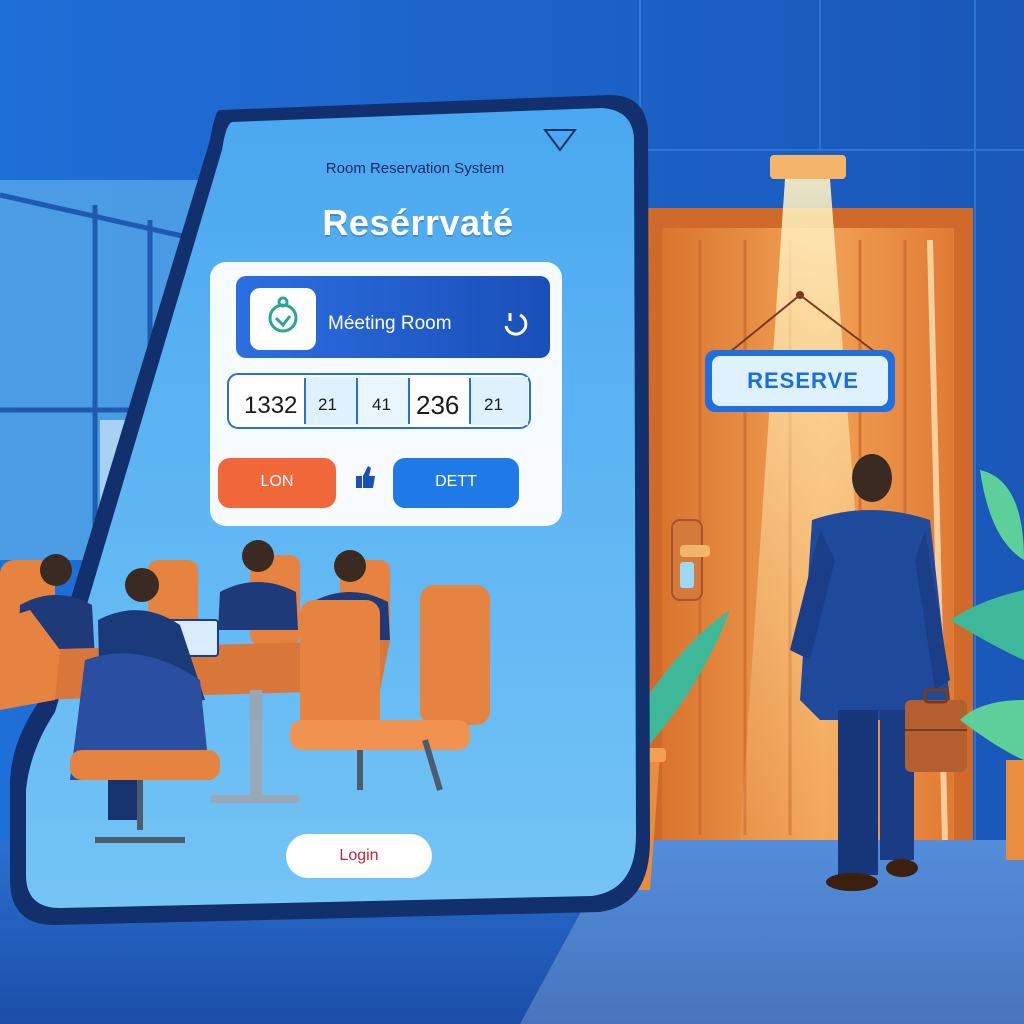 This screenshot has height=1024, width=1024. What do you see at coordinates (270, 406) in the screenshot?
I see `time-slot: 1332` at bounding box center [270, 406].